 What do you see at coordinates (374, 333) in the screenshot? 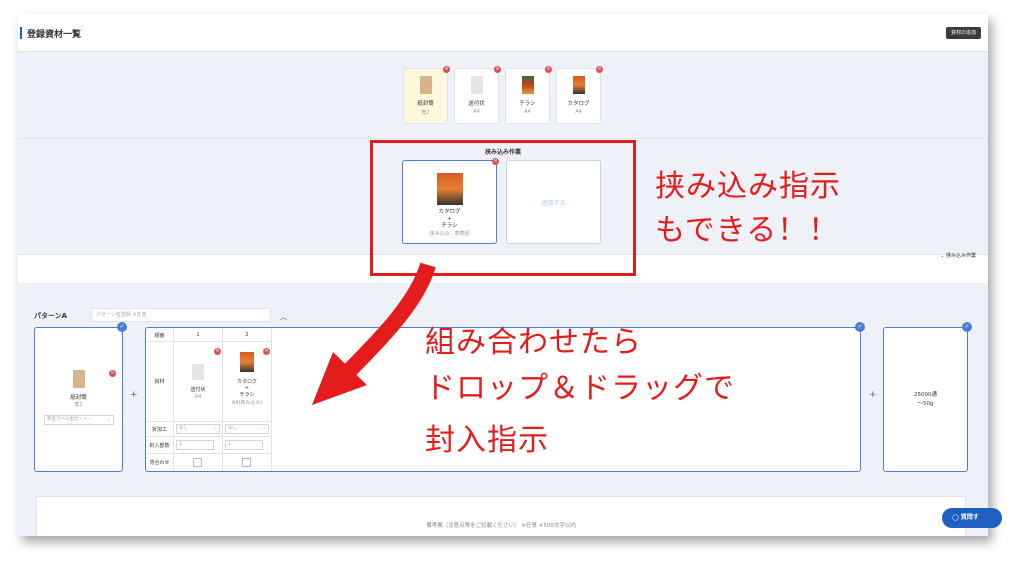
I see `drag-arrow-icon` at bounding box center [374, 333].